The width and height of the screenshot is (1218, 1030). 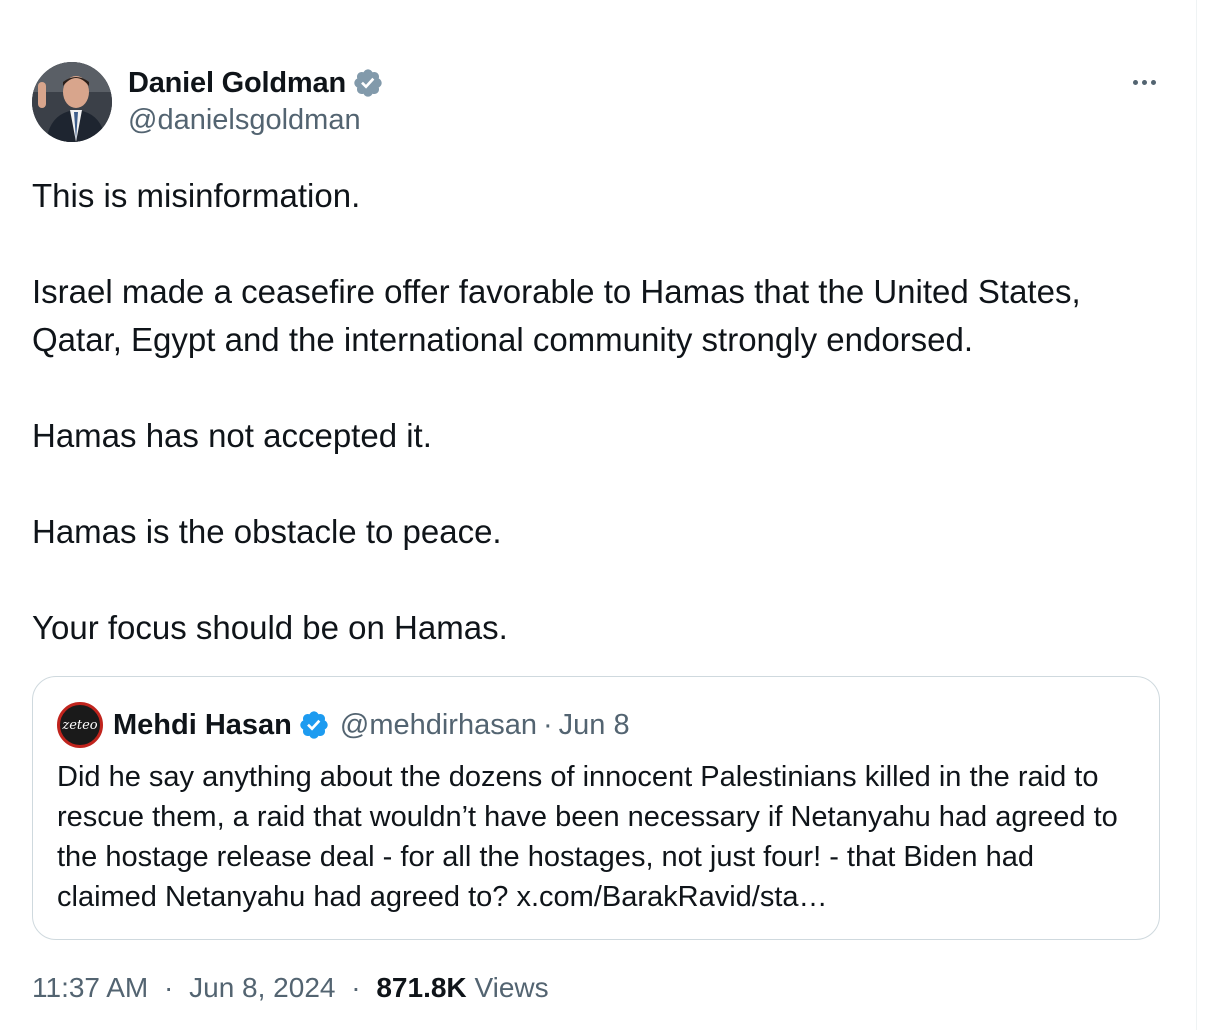 I want to click on quoted-author-avatar: zeteo, so click(x=80, y=725).